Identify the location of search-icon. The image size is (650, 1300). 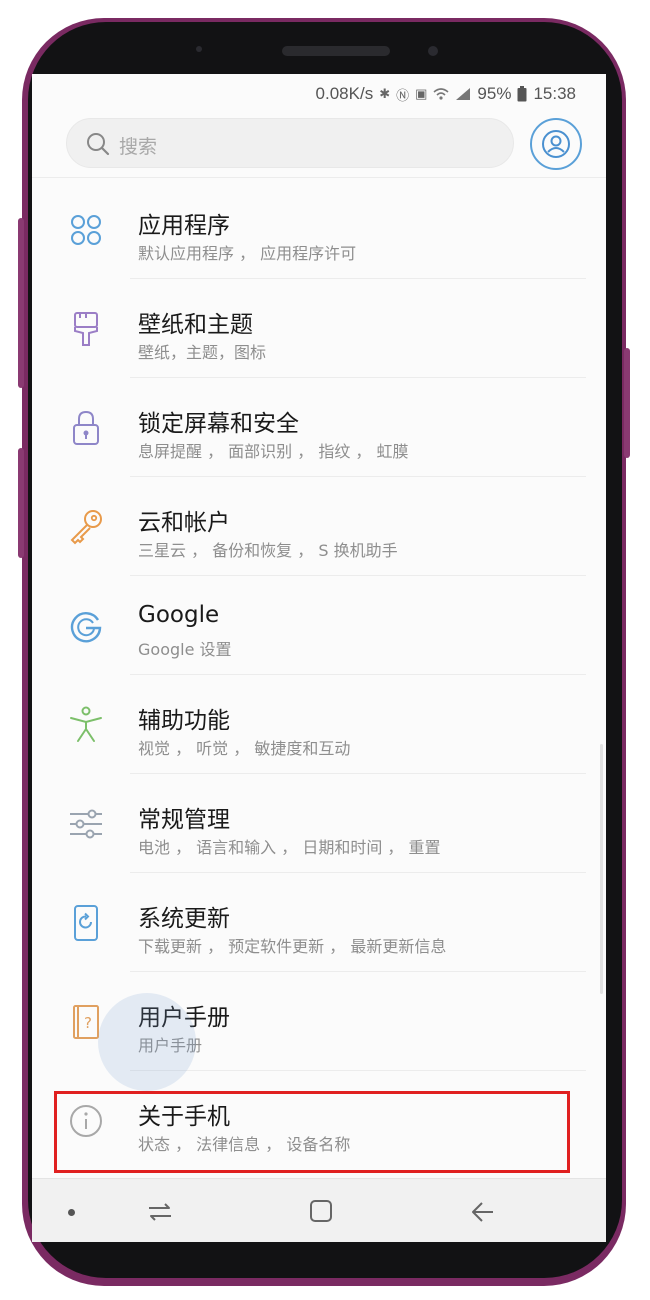
(98, 144).